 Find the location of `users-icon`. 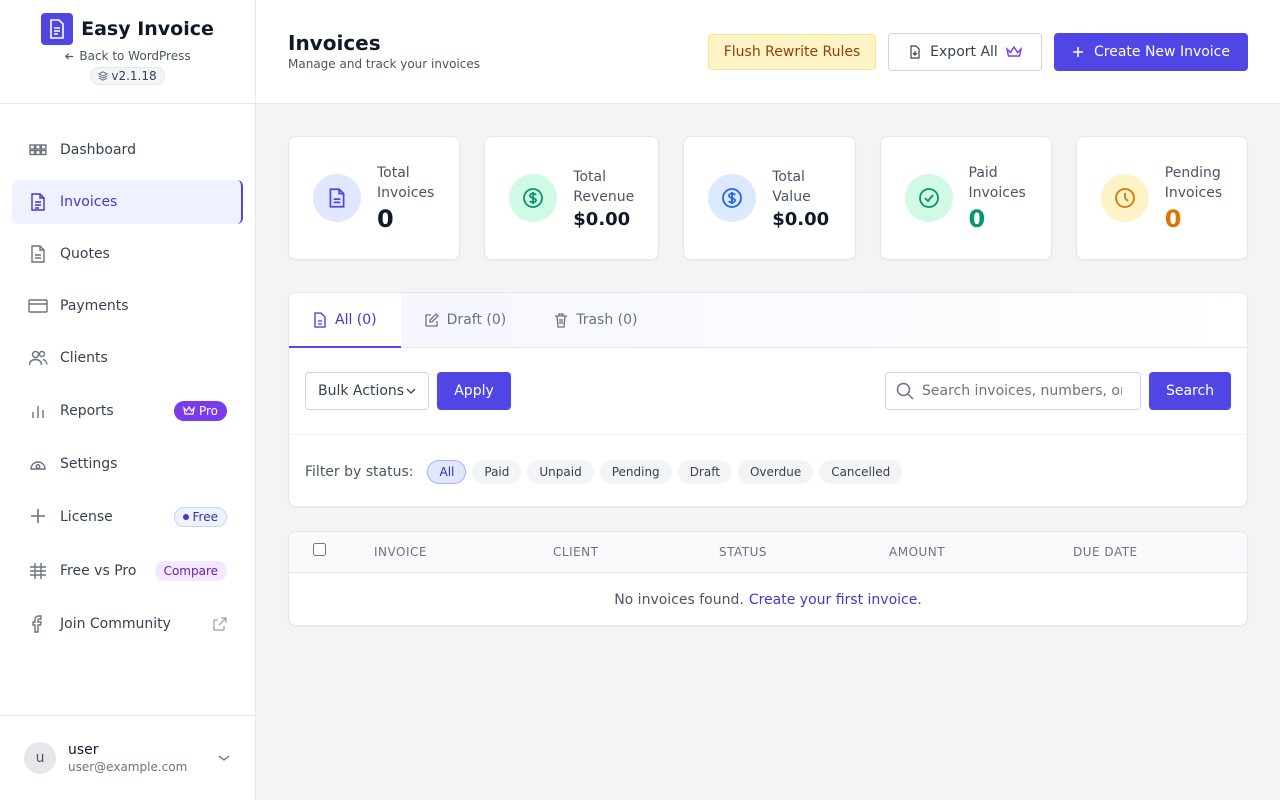

users-icon is located at coordinates (38, 358).